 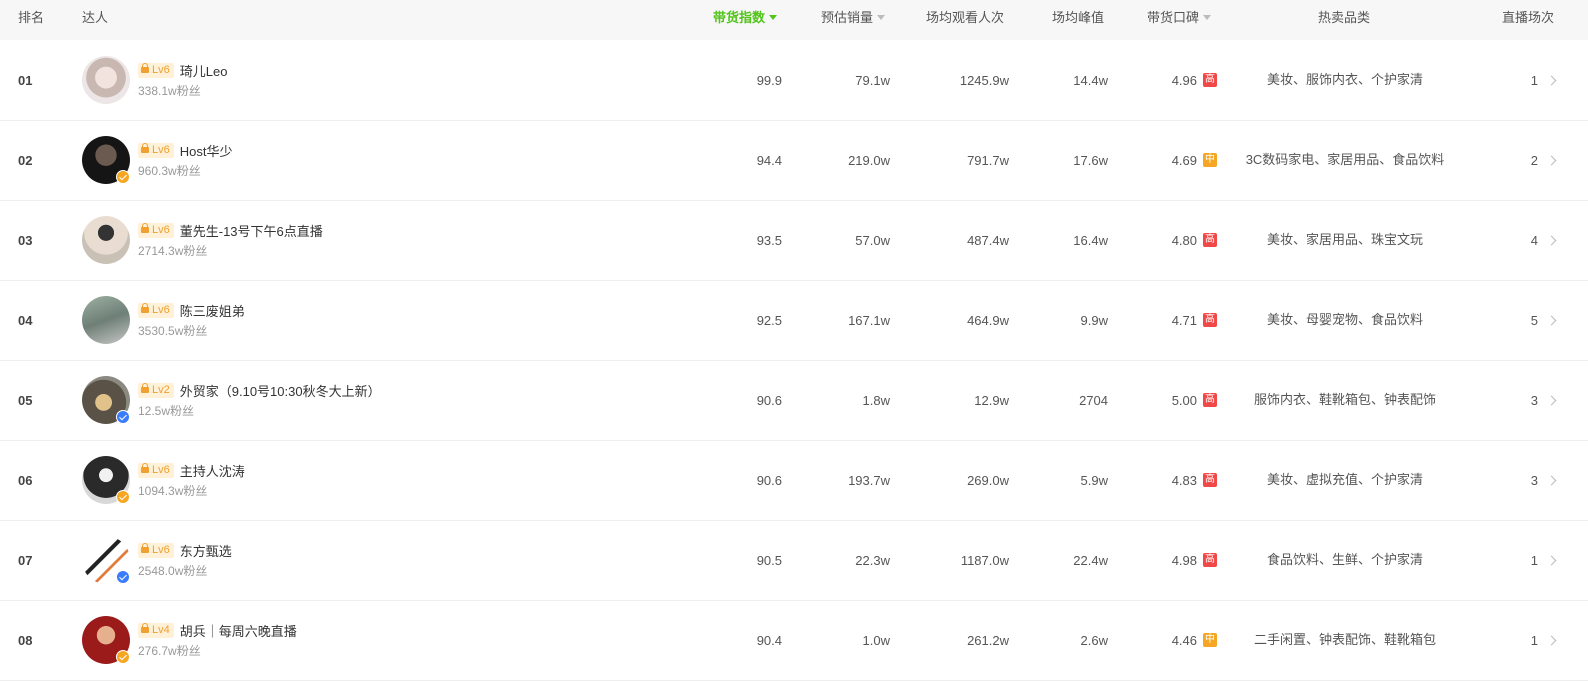 What do you see at coordinates (238, 630) in the screenshot?
I see `influencer-name: 胡兵｜每周六晚直播` at bounding box center [238, 630].